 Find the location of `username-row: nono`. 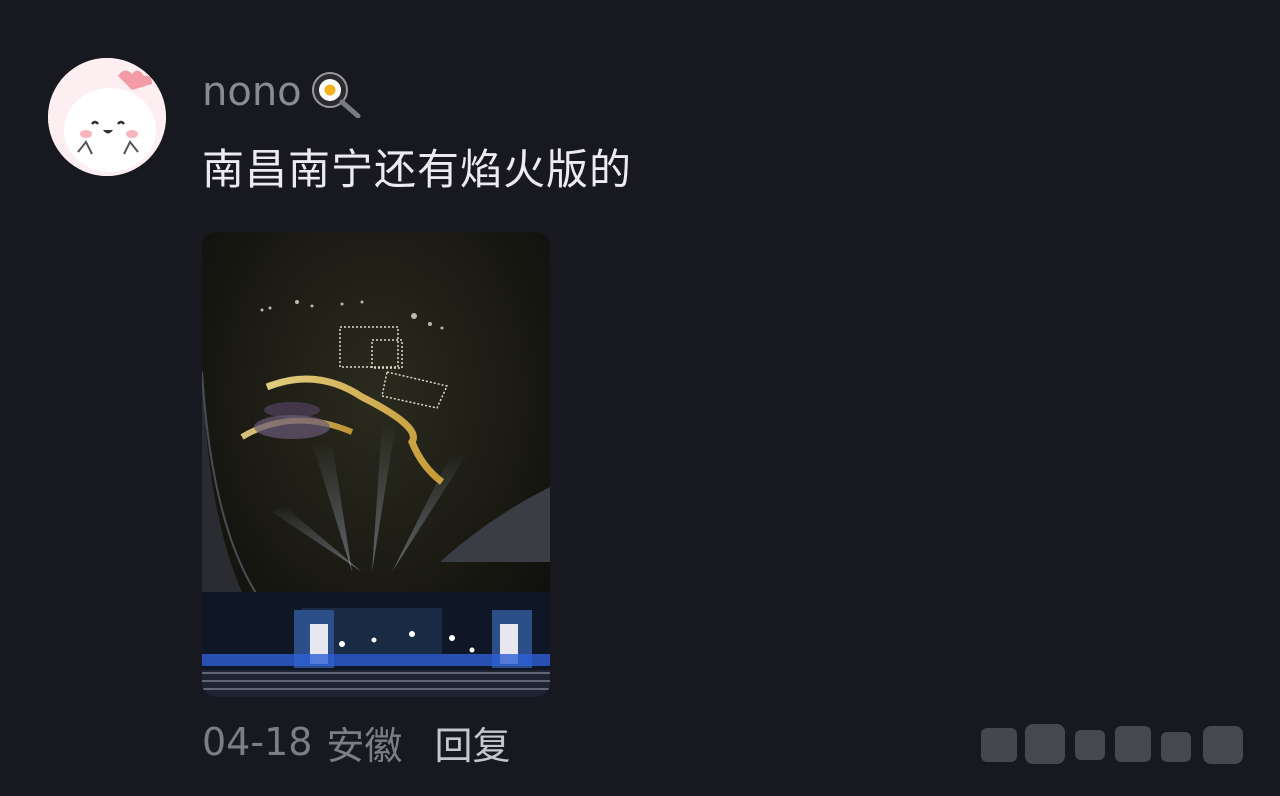

username-row: nono is located at coordinates (283, 92).